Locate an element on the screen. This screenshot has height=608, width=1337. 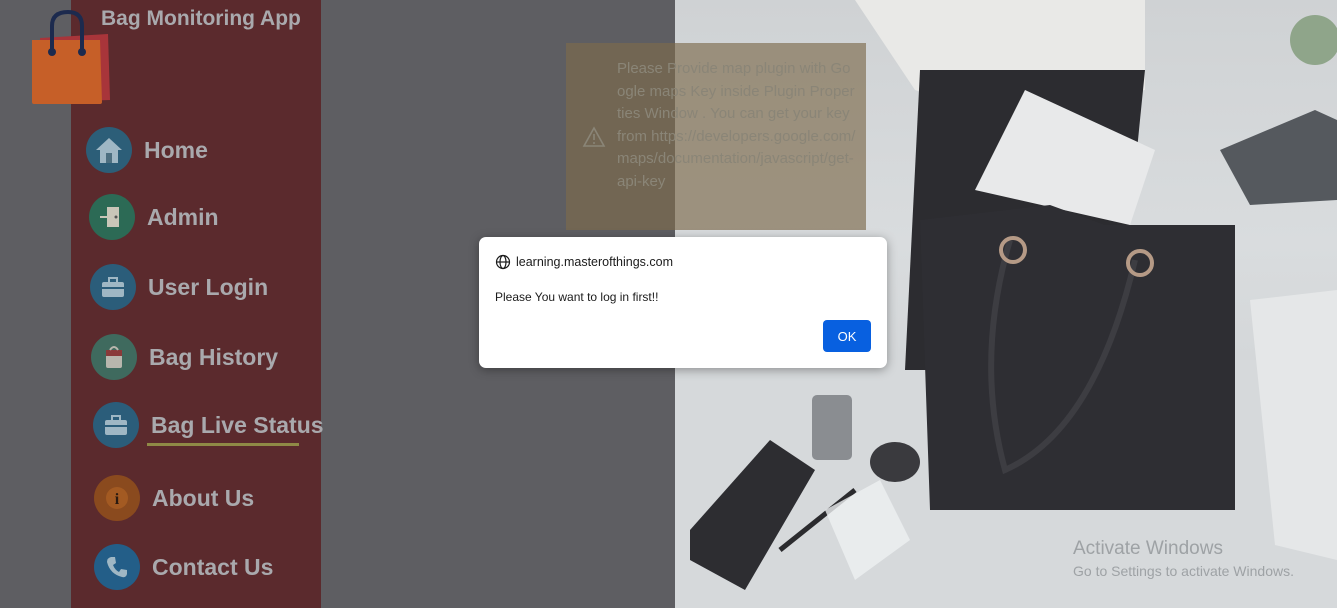
ok-button: OK is located at coordinates (847, 336).